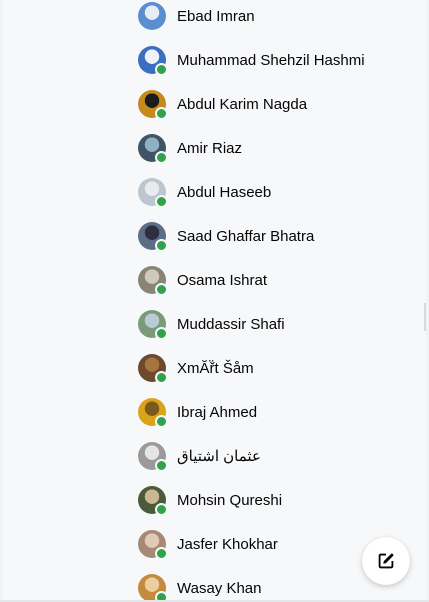 This screenshot has width=429, height=602. What do you see at coordinates (227, 544) in the screenshot?
I see `contact-name: Jasfer Khokhar` at bounding box center [227, 544].